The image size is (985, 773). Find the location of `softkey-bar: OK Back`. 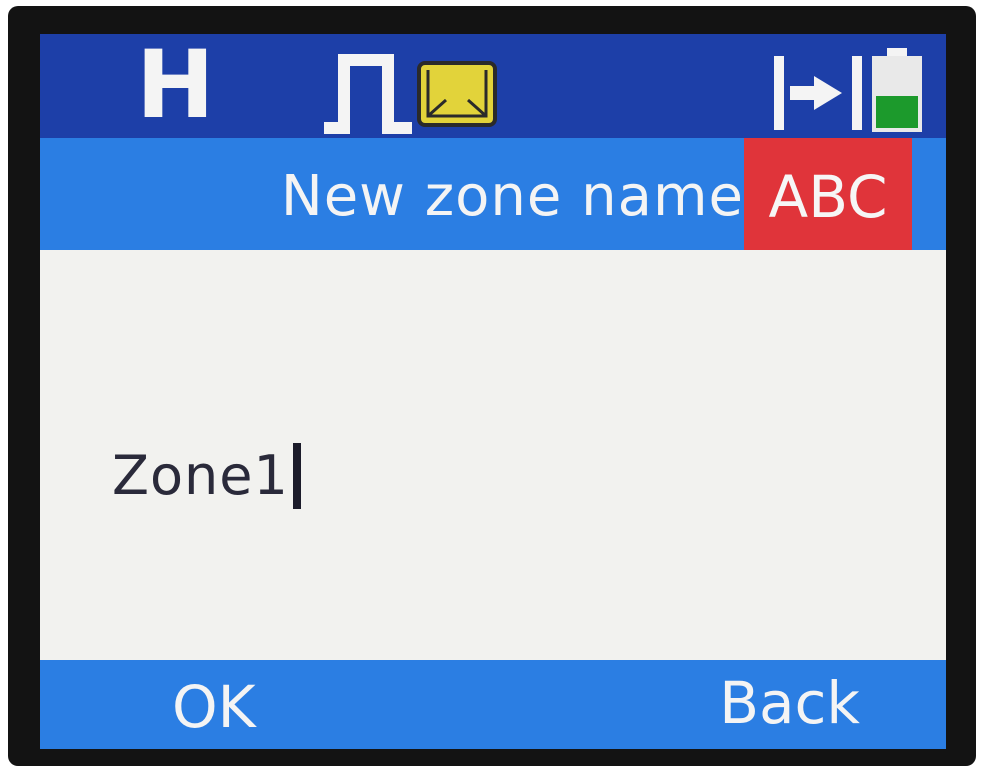

softkey-bar: OK Back is located at coordinates (493, 704).